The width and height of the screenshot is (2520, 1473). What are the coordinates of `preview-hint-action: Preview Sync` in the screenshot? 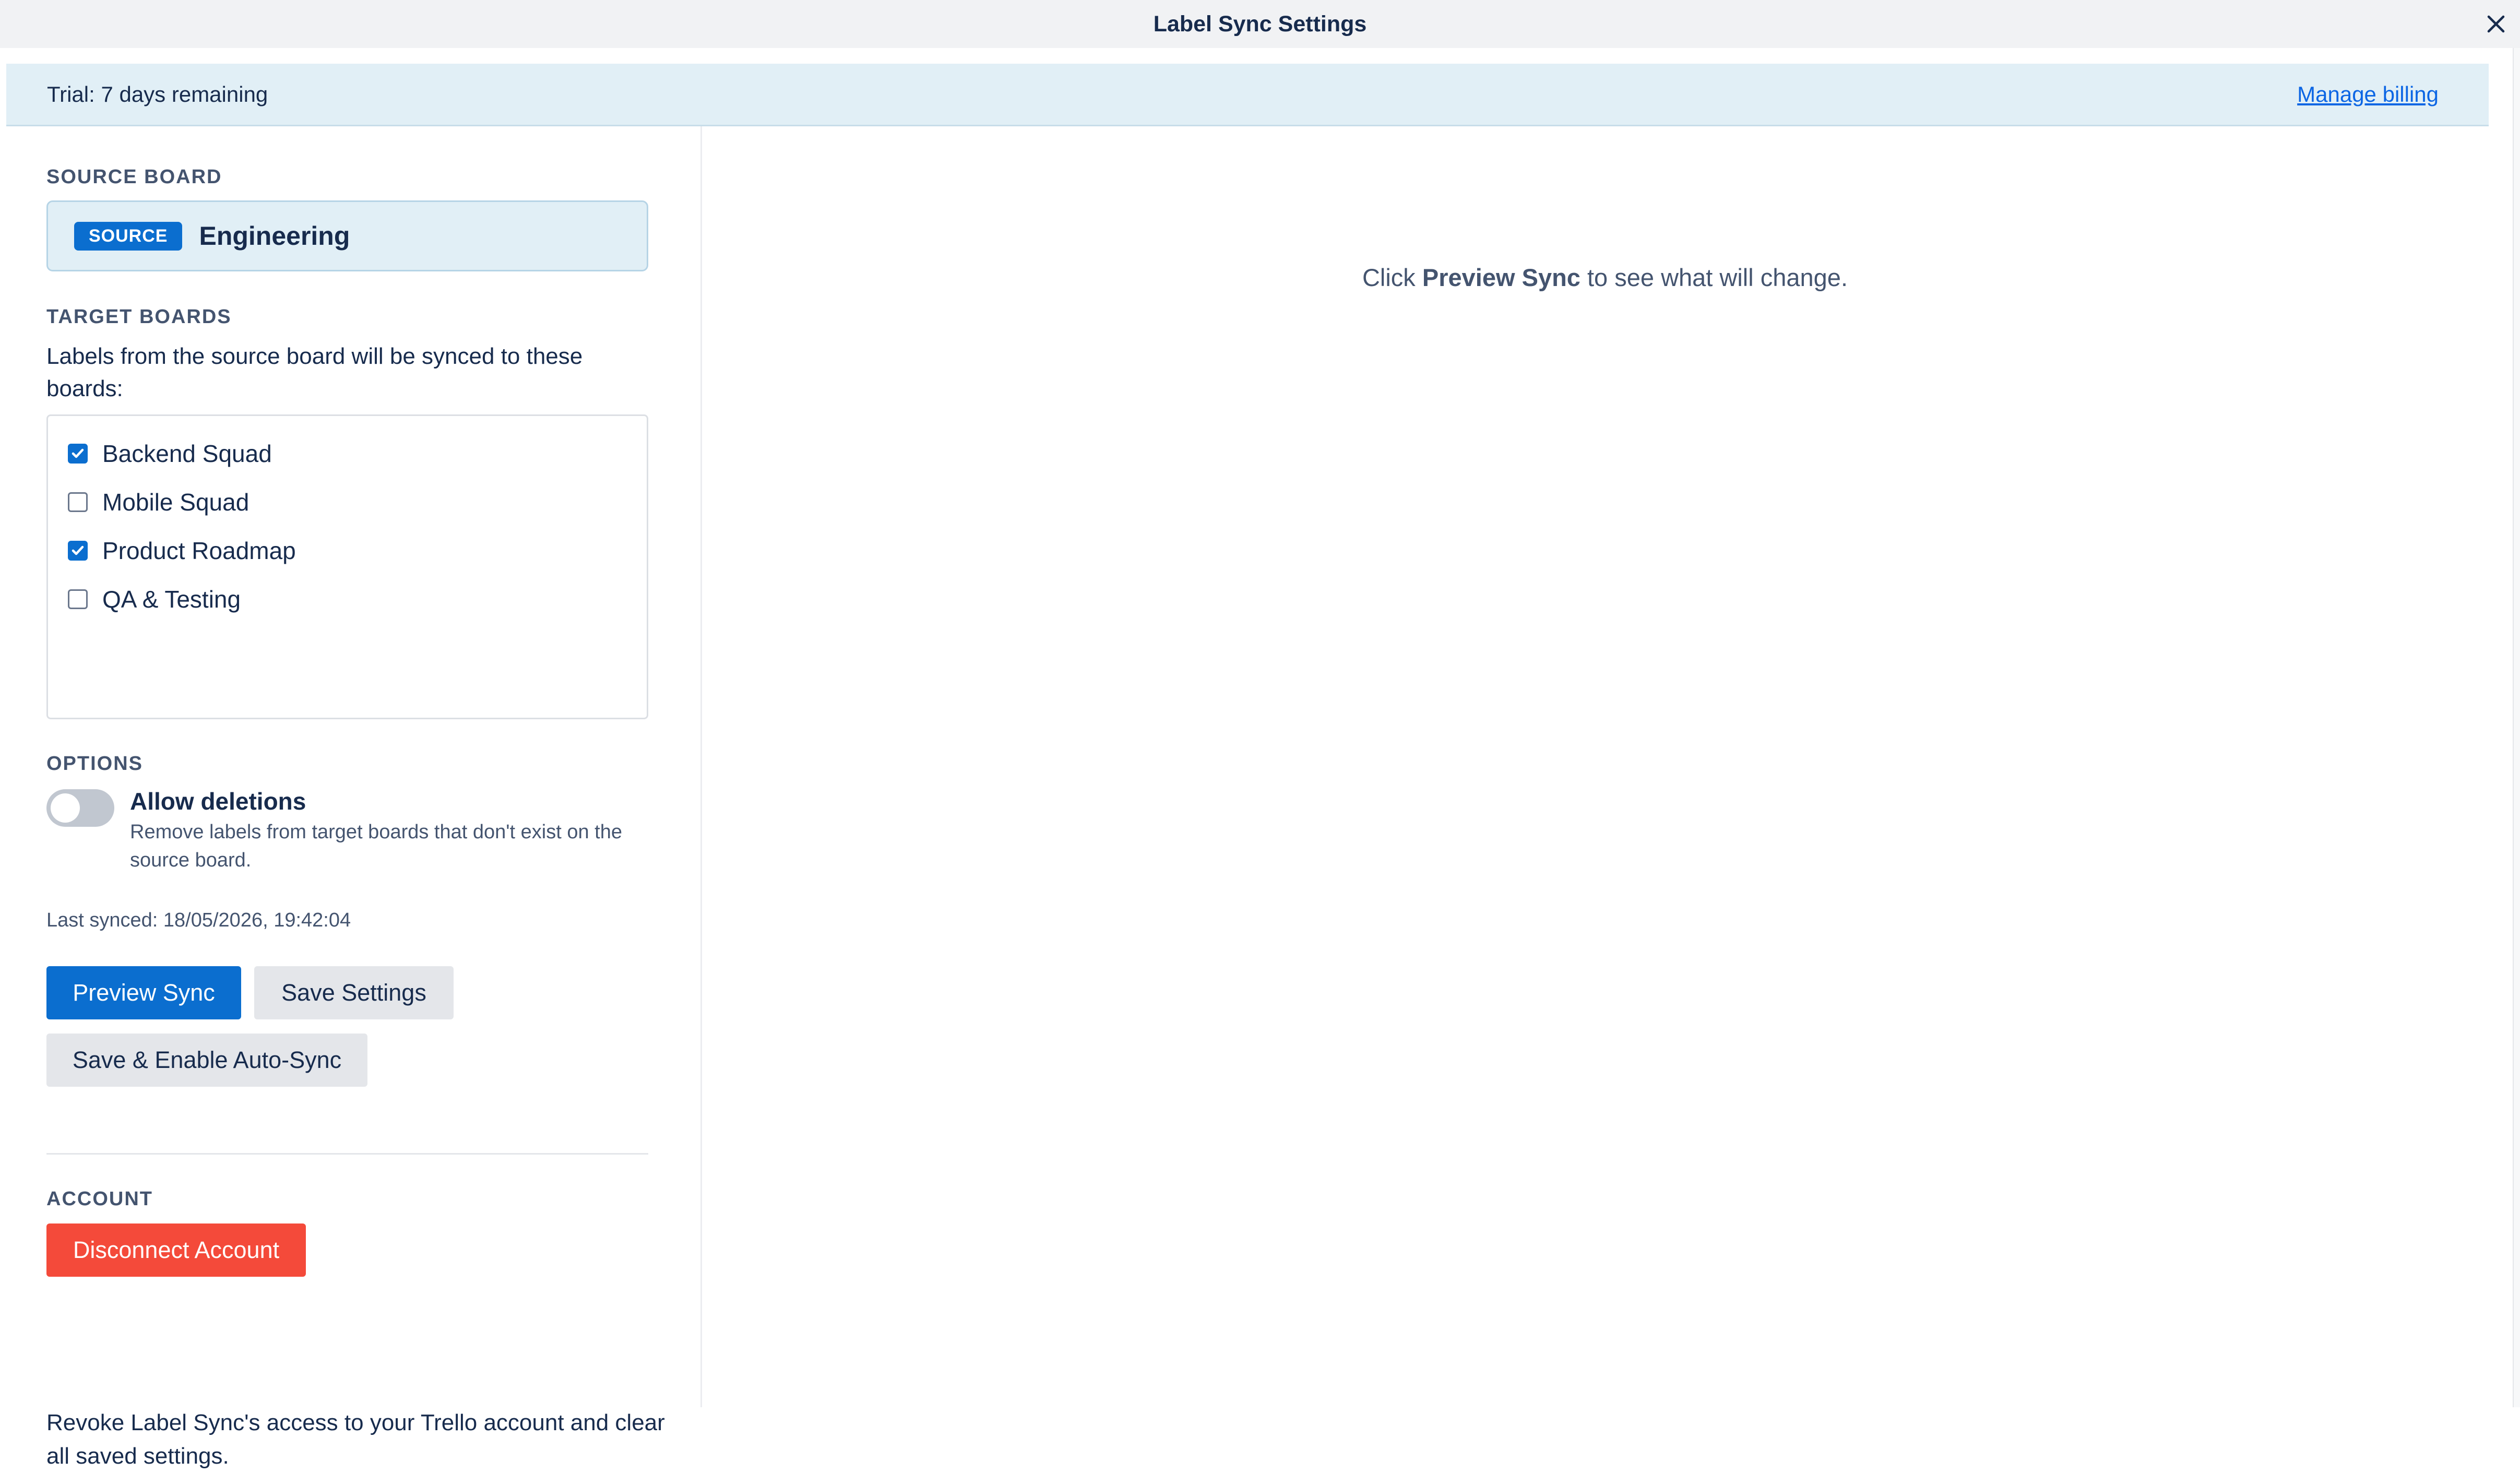 It's located at (1501, 277).